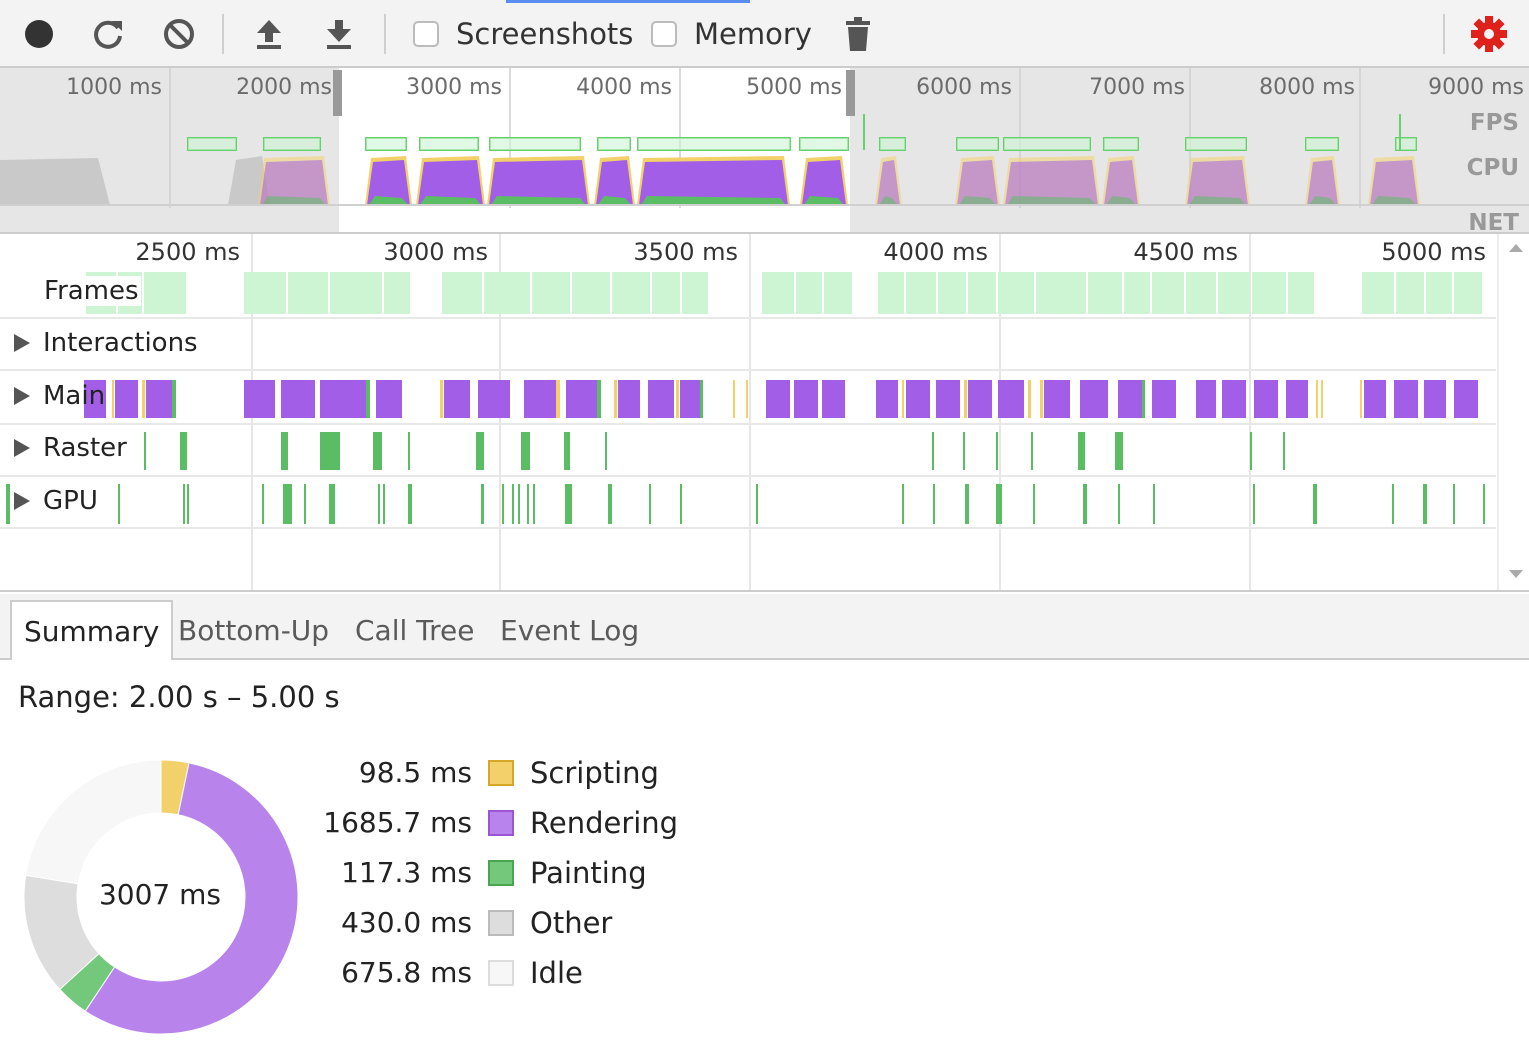  Describe the element at coordinates (594, 773) in the screenshot. I see `scripting-label: Scripting` at that location.